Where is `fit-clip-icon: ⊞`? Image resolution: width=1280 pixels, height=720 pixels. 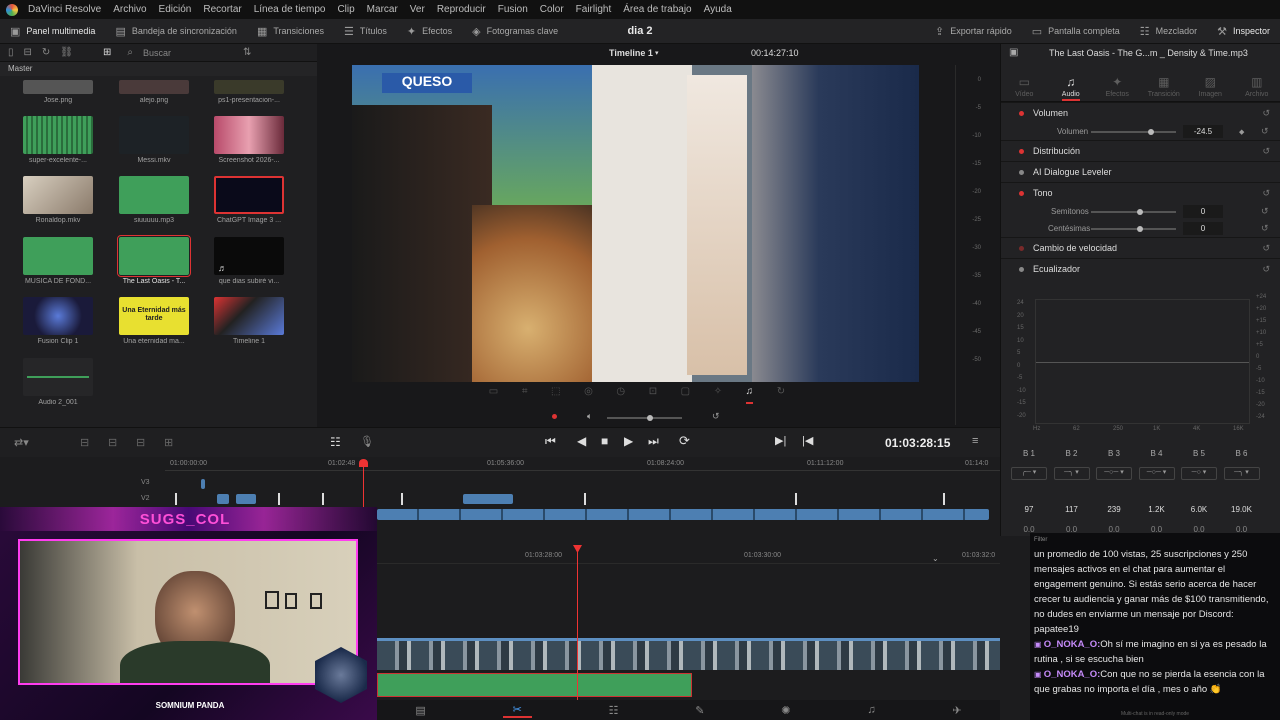
fit-clip-icon: ⊞ is located at coordinates (168, 442).